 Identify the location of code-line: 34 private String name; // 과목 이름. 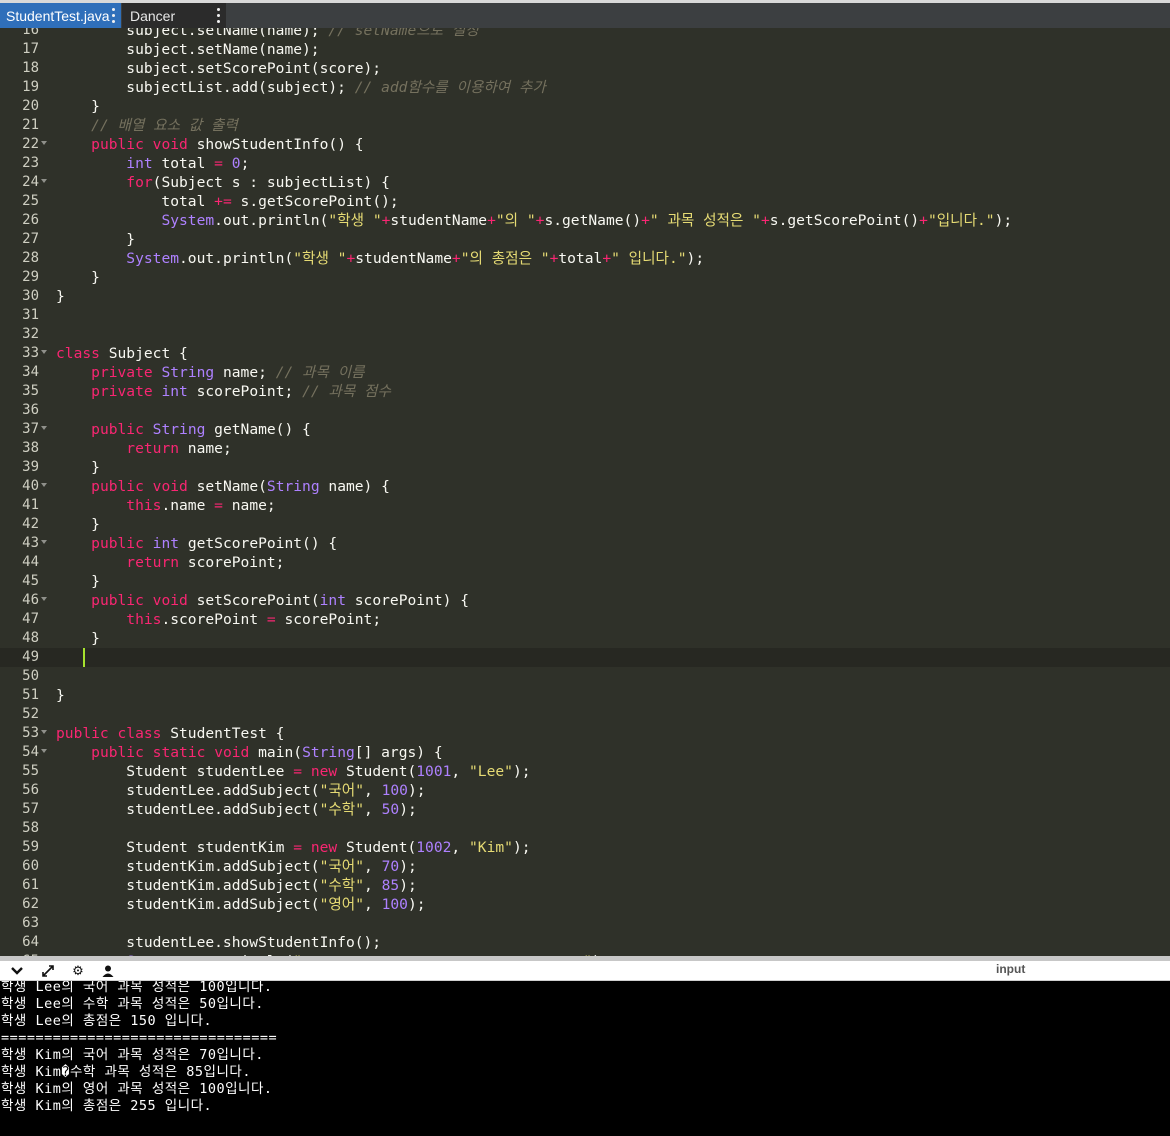
(585, 372).